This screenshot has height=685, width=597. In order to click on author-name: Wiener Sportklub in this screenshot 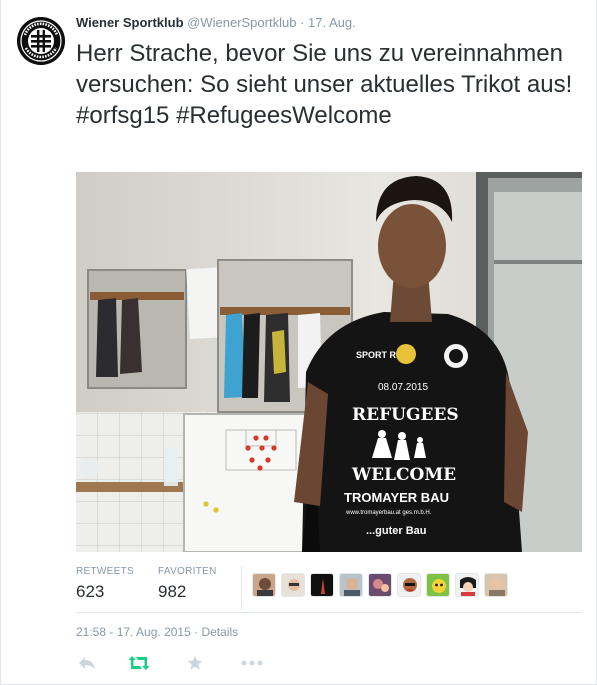, I will do `click(130, 22)`.